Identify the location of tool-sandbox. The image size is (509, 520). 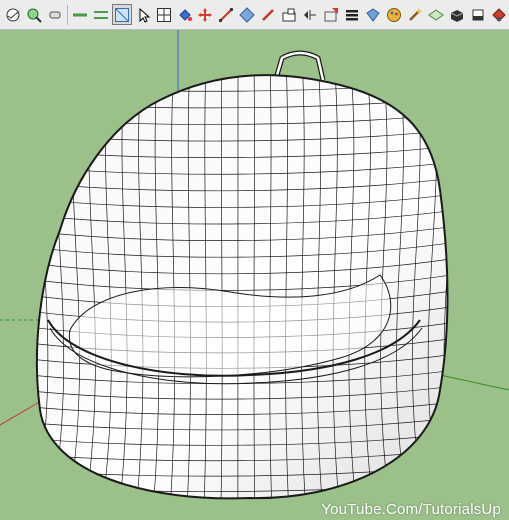
(373, 14).